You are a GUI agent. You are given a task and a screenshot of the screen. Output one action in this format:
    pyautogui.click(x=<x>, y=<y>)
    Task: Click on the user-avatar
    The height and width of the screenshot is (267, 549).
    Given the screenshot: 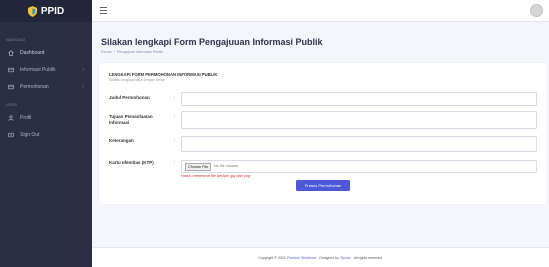 What is the action you would take?
    pyautogui.click(x=536, y=10)
    